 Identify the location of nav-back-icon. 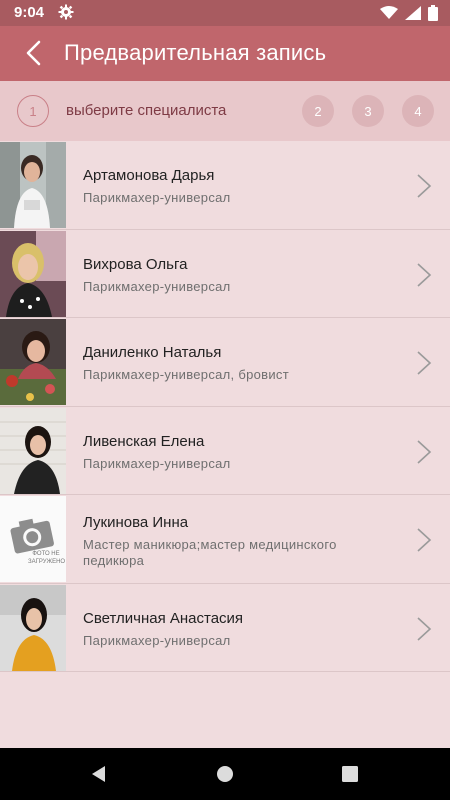
(99, 774).